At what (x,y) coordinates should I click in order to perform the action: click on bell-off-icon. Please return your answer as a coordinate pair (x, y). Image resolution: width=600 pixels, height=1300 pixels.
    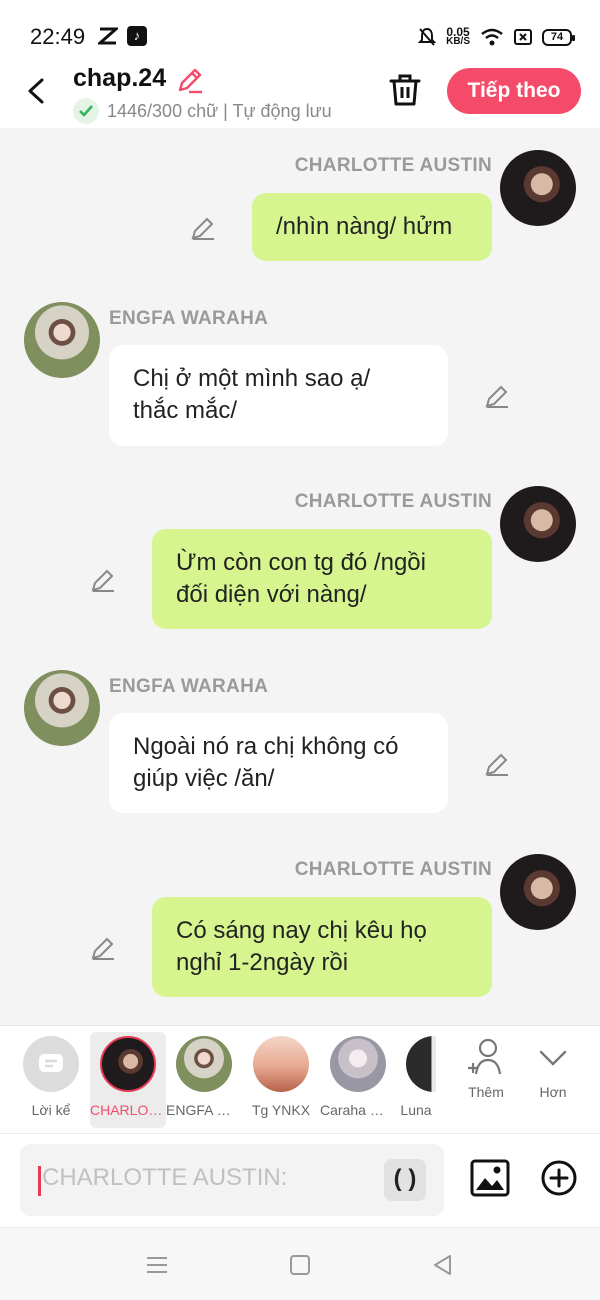
    Looking at the image, I should click on (427, 36).